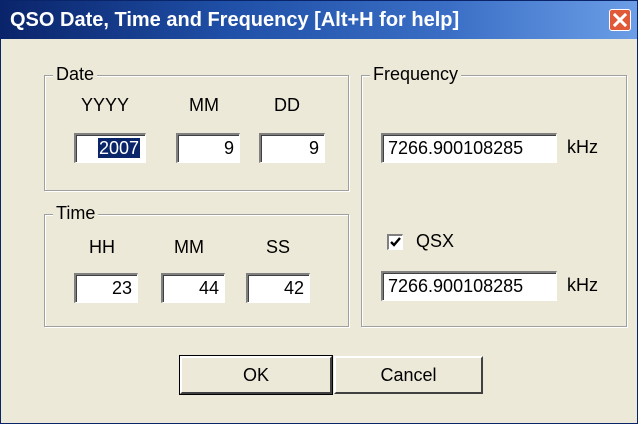 The width and height of the screenshot is (638, 424). What do you see at coordinates (118, 148) in the screenshot?
I see `year-input-value: 2007` at bounding box center [118, 148].